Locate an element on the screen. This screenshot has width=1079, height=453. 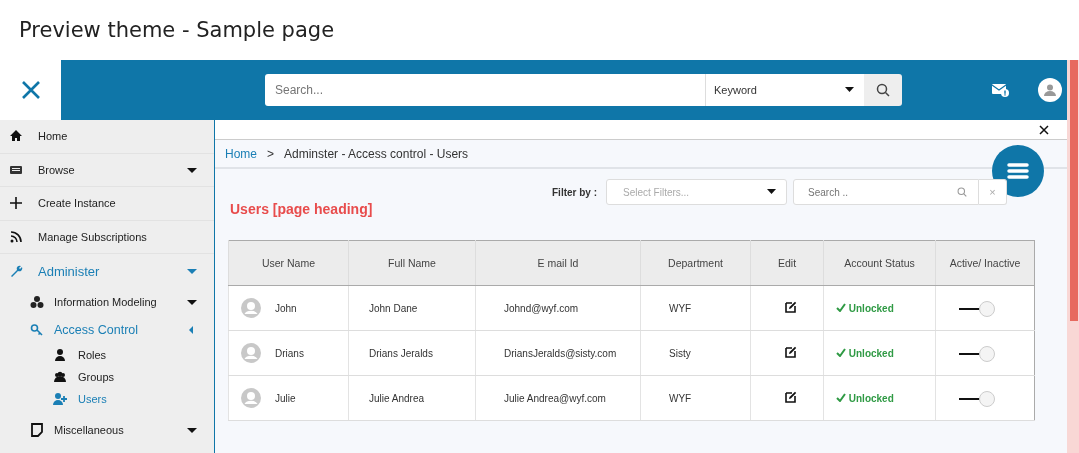
sidebar-item: Administer is located at coordinates (107, 271).